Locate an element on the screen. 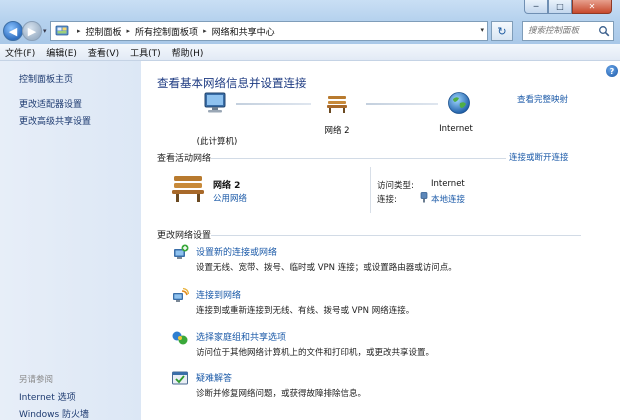  homegroup-sharing-desc: 访问位于其他网络计算机上的文件和打印机，或更改共享设置。 is located at coordinates (315, 353).